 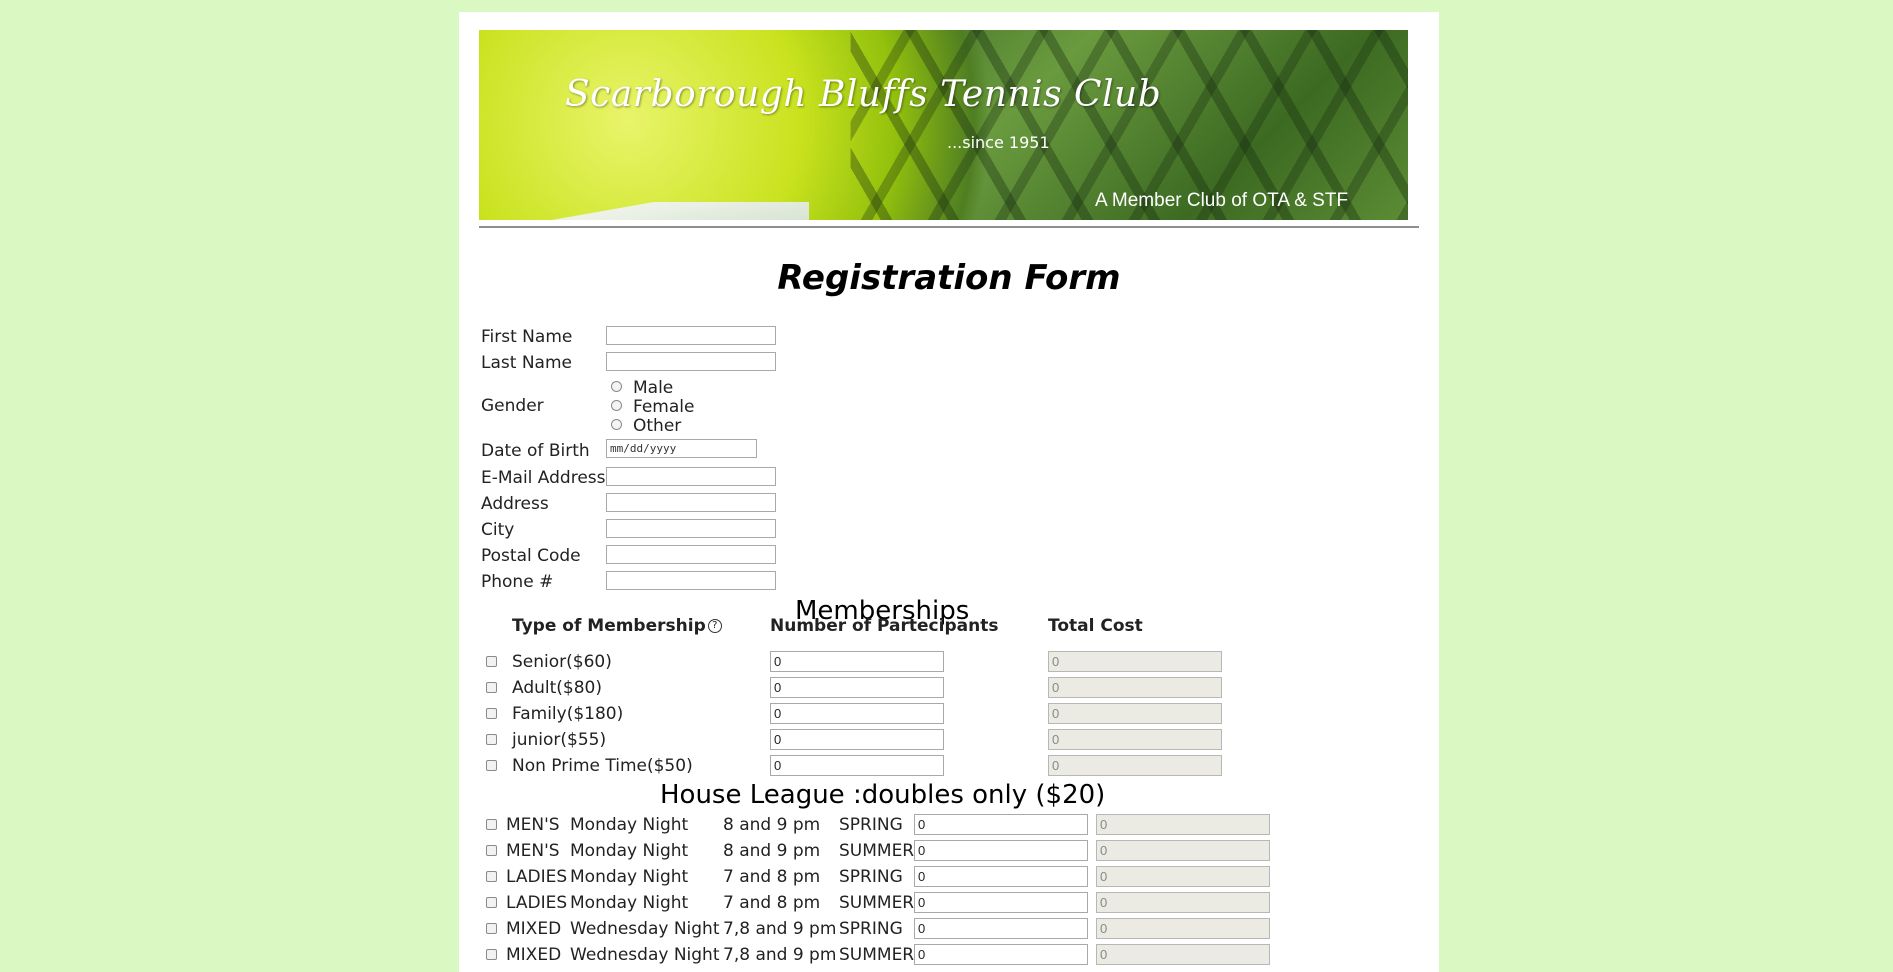 What do you see at coordinates (691, 361) in the screenshot?
I see `last-name-input` at bounding box center [691, 361].